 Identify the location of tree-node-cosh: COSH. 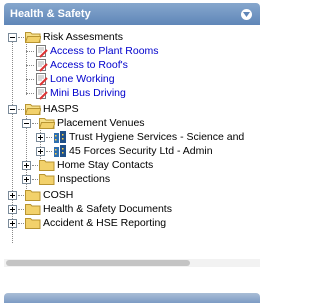
(40, 195).